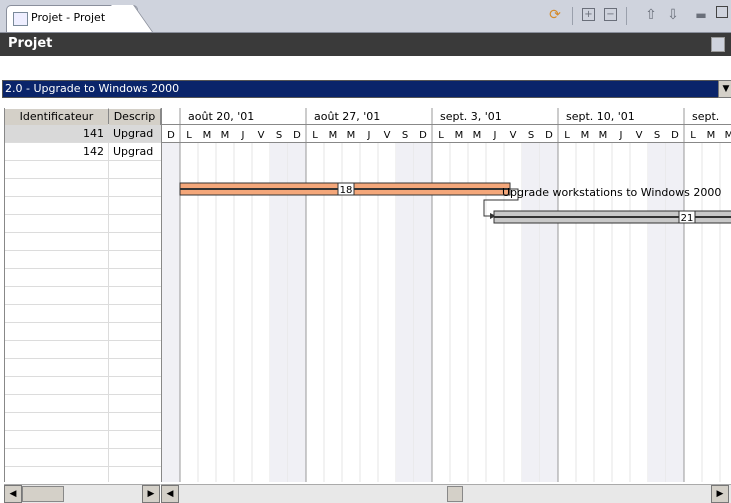 Image resolution: width=731 pixels, height=503 pixels. I want to click on week-header: août 20, '01, so click(221, 116).